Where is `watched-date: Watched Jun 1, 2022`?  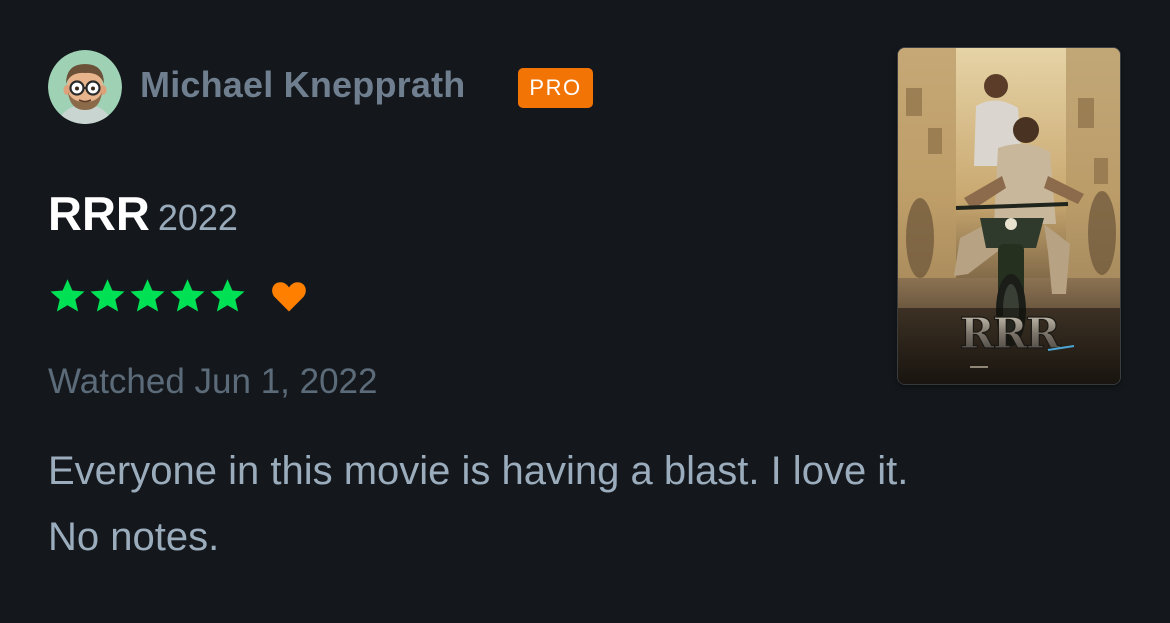
watched-date: Watched Jun 1, 2022 is located at coordinates (213, 381).